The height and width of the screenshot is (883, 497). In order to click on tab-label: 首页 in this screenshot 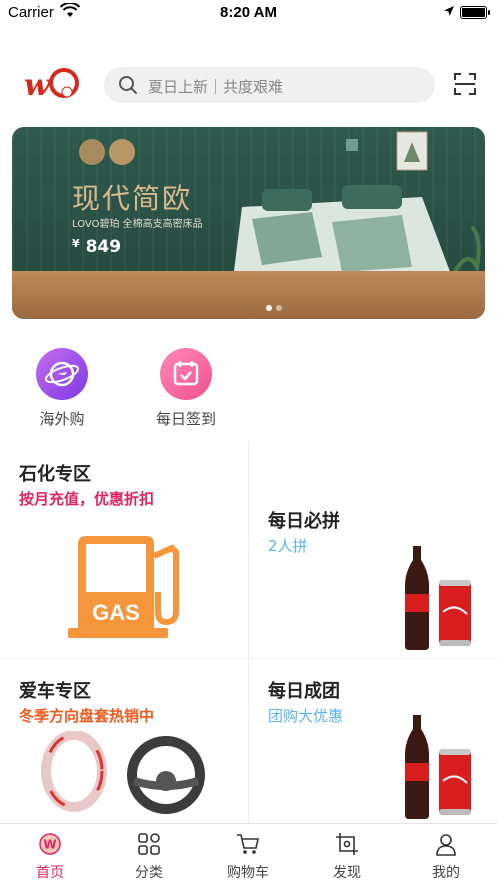, I will do `click(50, 873)`.